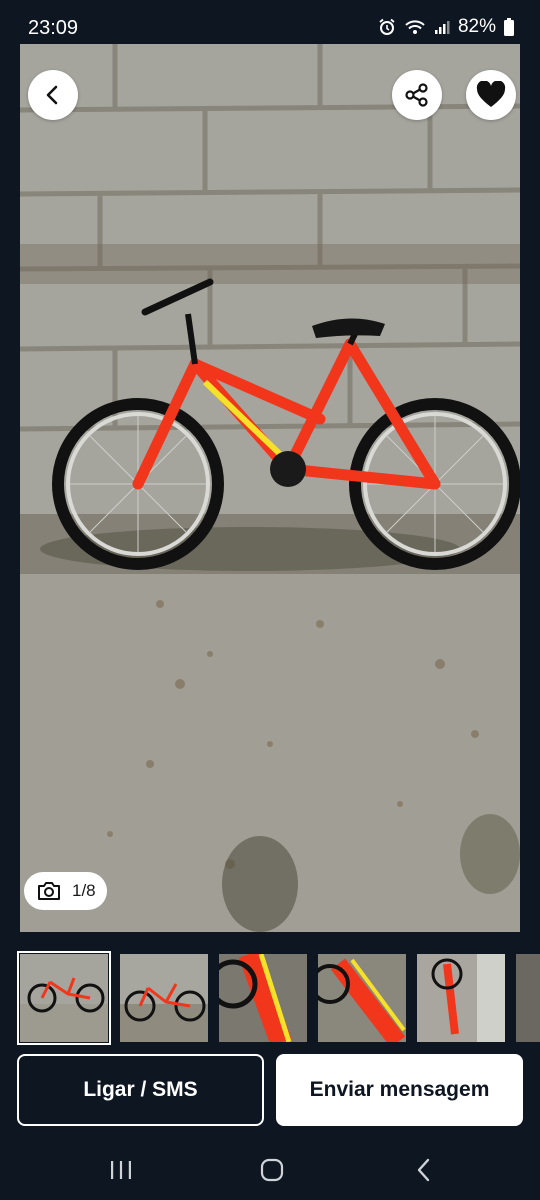 The image size is (540, 1200). I want to click on alarm-icon, so click(387, 27).